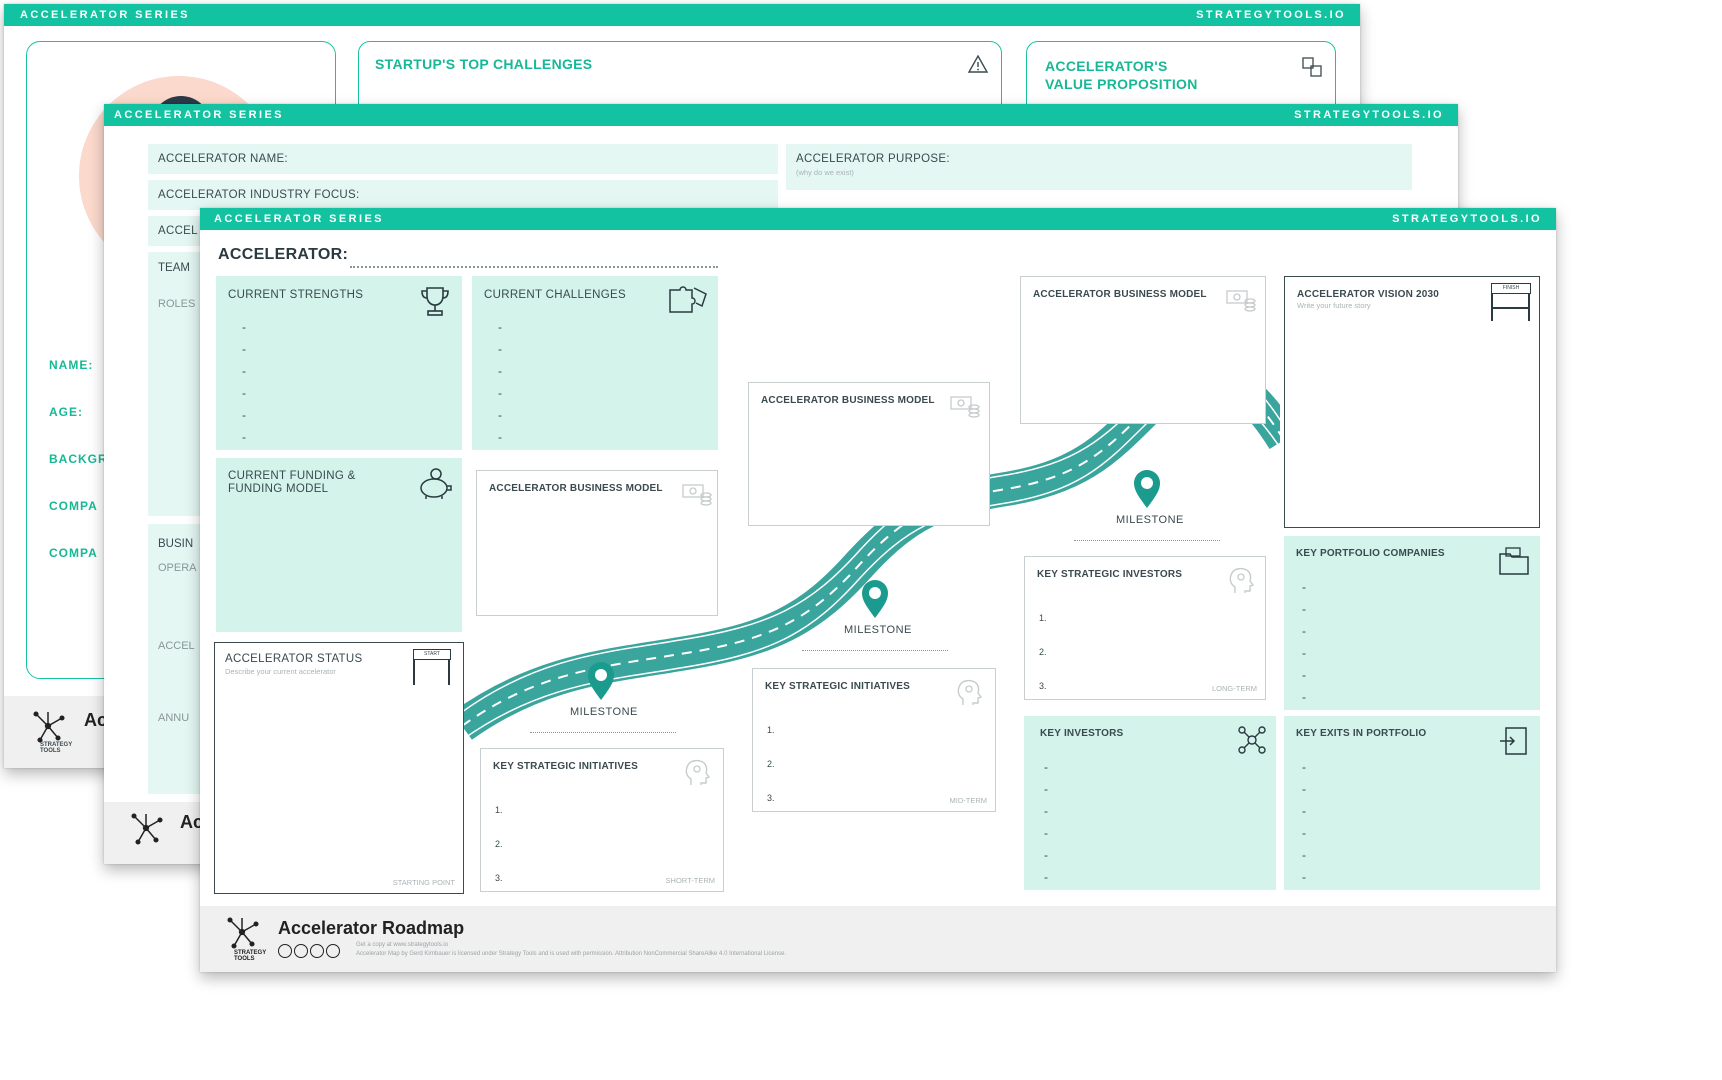  Describe the element at coordinates (176, 646) in the screenshot. I see `accel-label: ACCEL` at that location.